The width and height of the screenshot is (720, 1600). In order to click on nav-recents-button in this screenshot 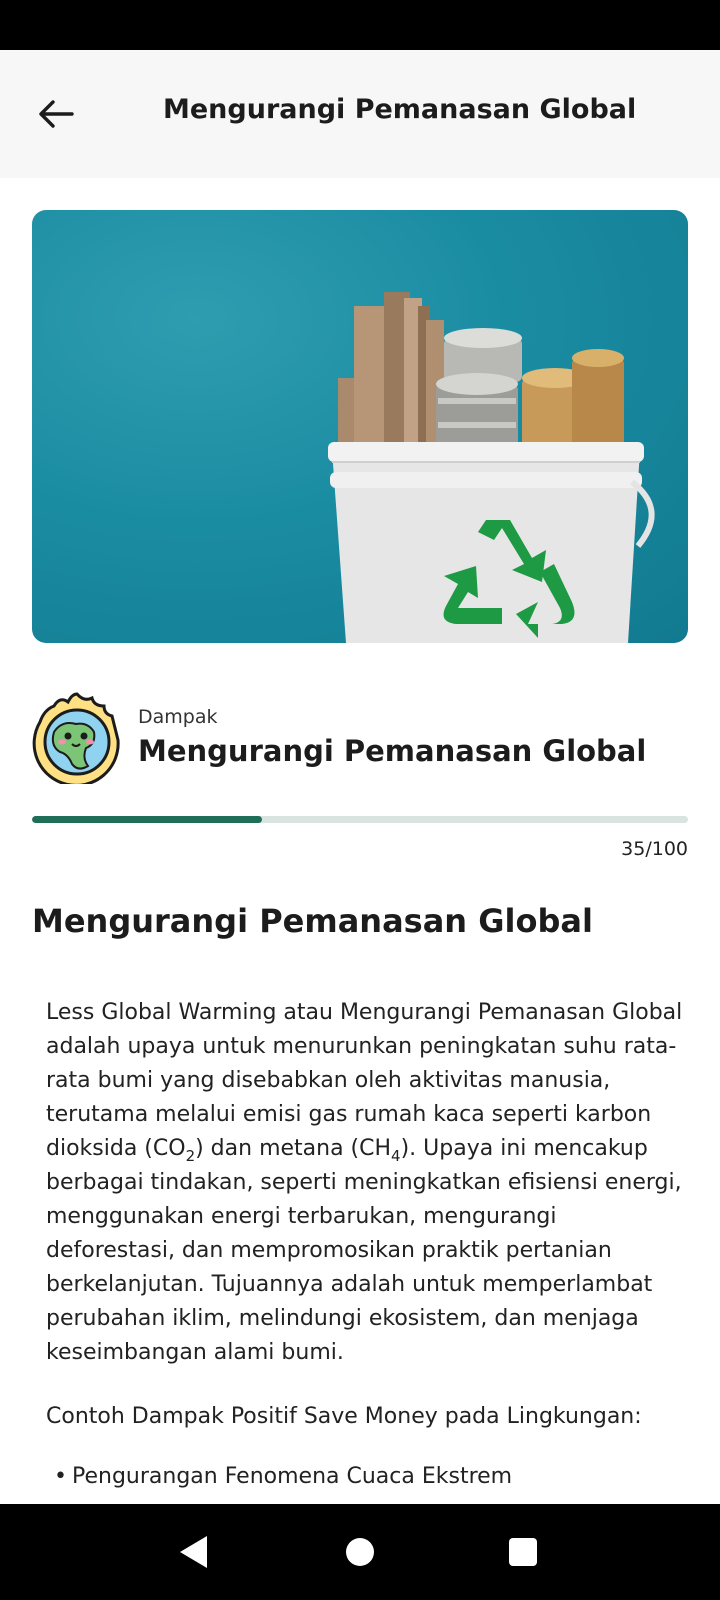, I will do `click(523, 1552)`.